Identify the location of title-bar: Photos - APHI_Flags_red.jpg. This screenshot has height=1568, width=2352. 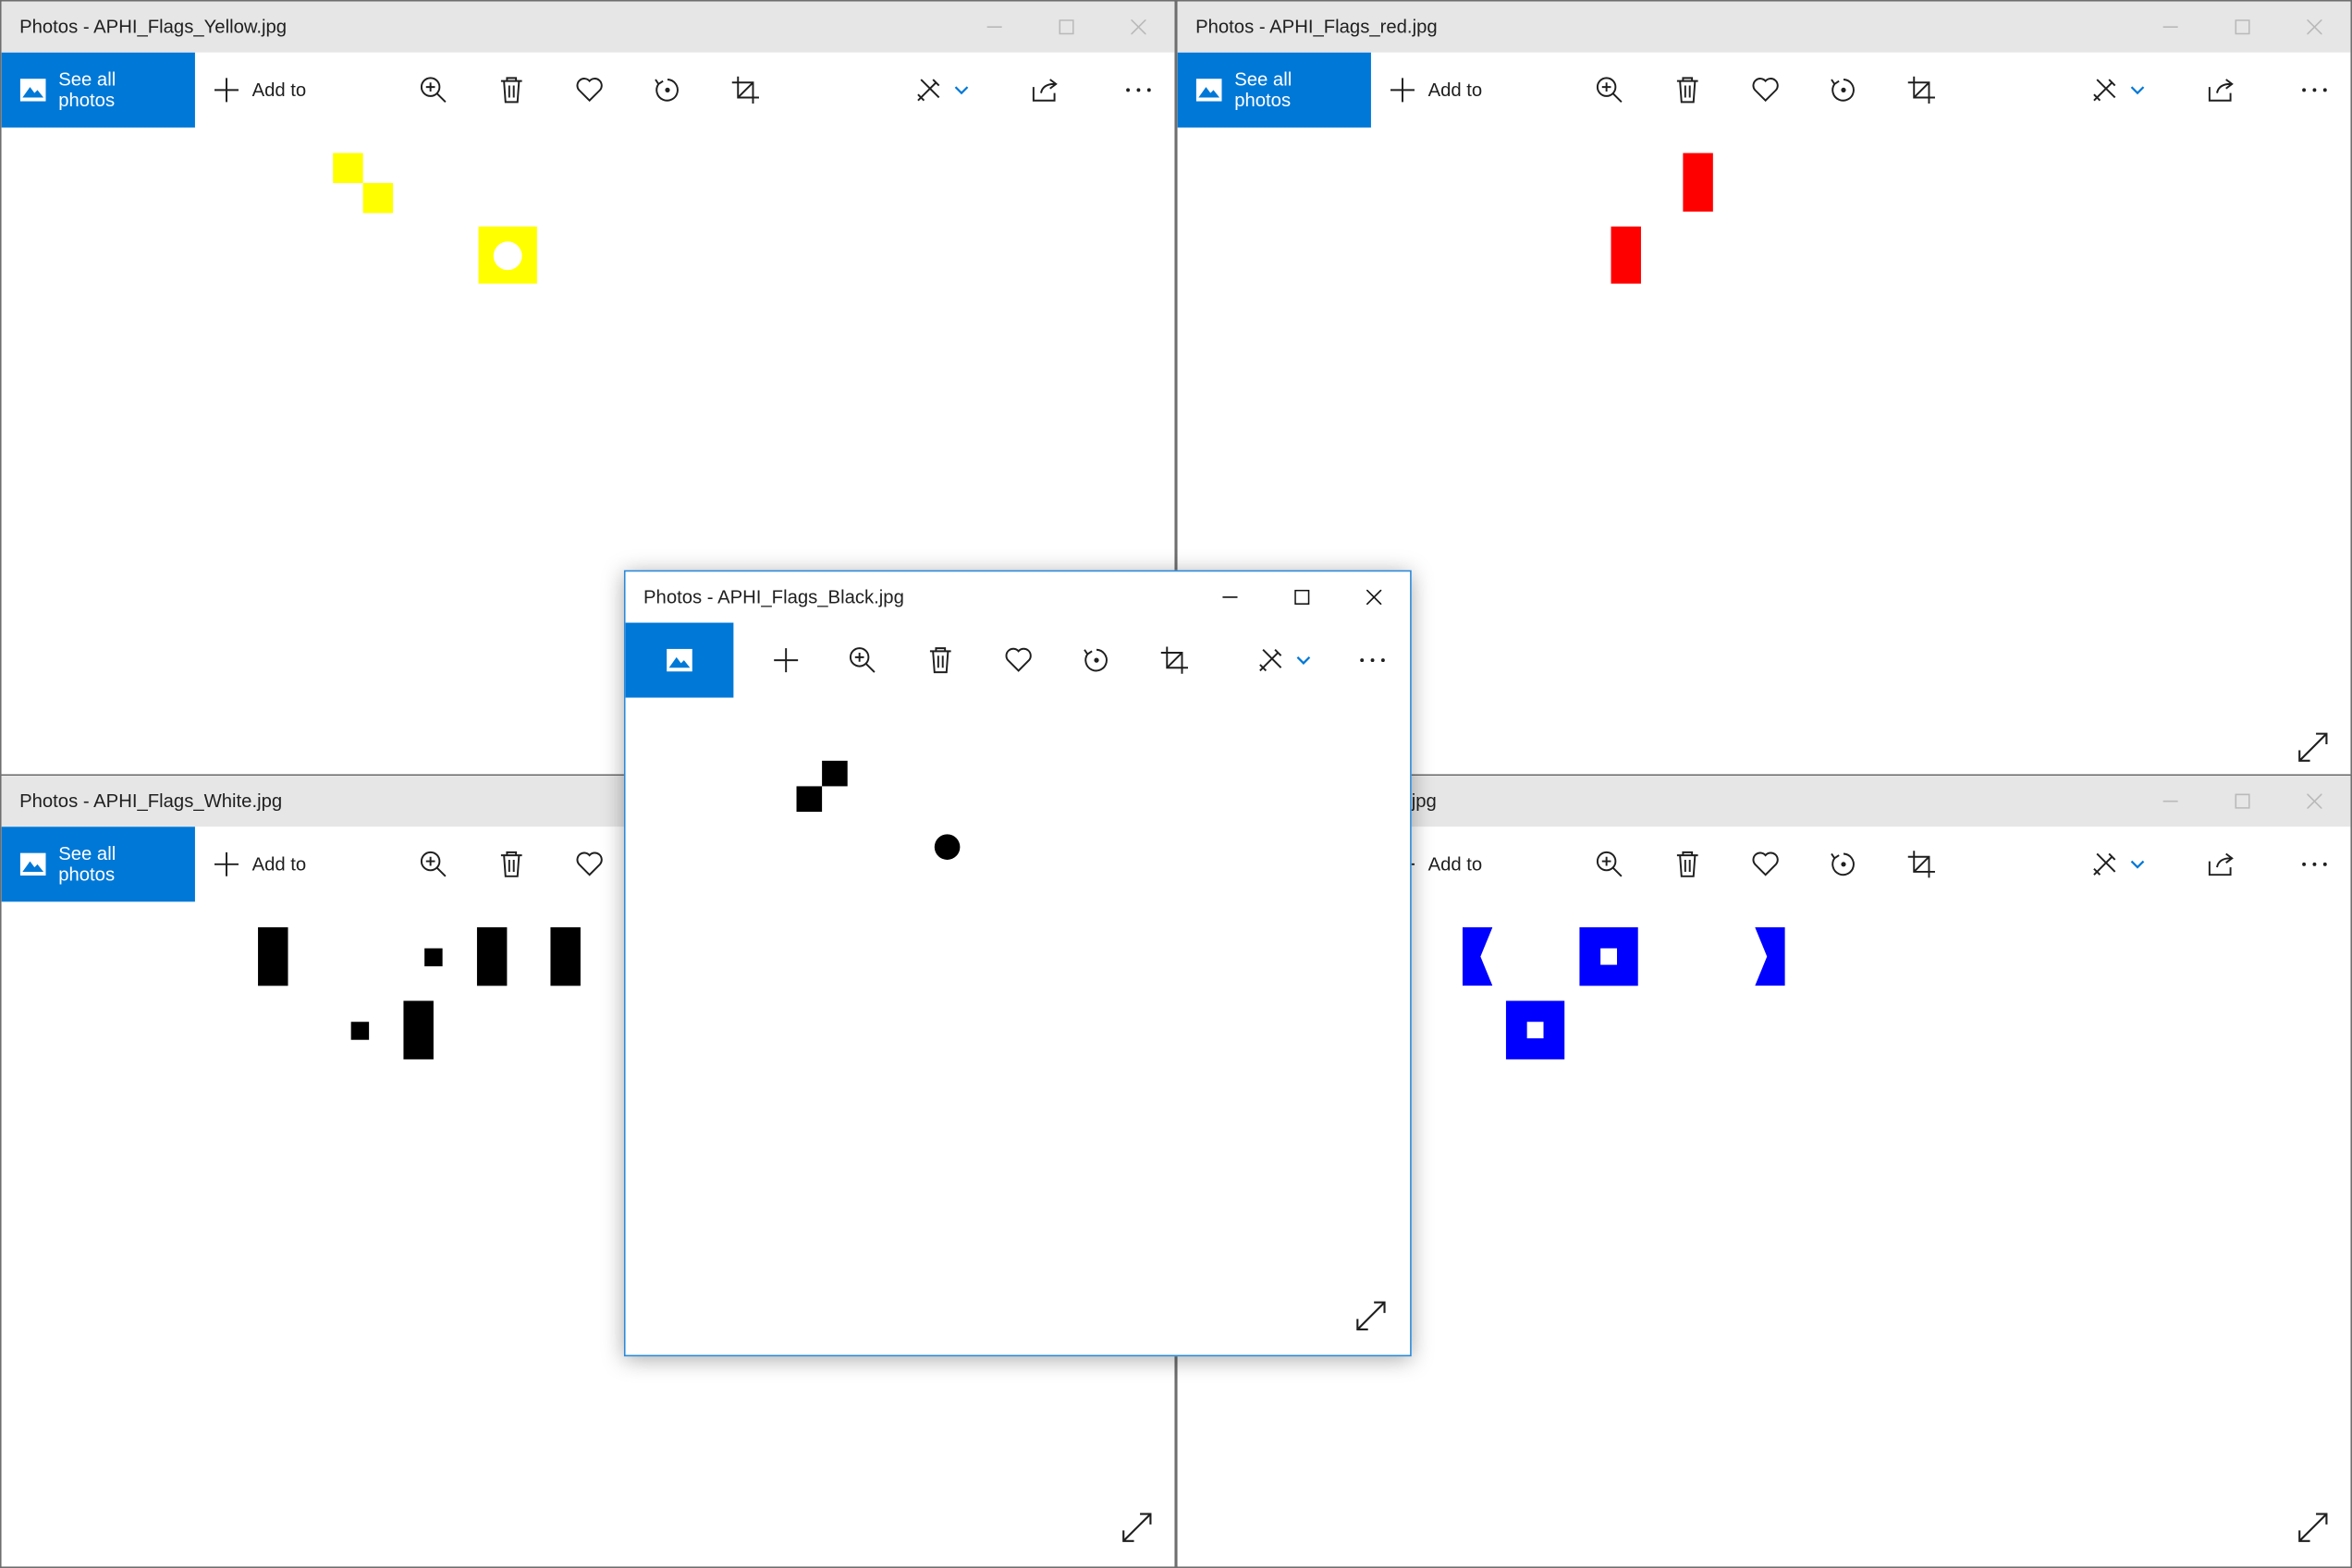
(1764, 27).